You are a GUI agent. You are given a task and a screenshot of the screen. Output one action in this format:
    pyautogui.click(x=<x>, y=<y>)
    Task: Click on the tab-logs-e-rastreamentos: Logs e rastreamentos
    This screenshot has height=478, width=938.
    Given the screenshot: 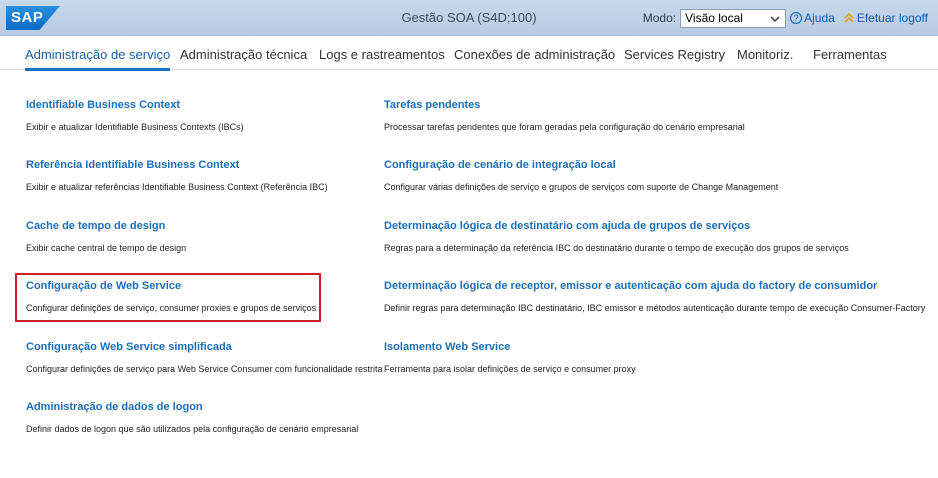 What is the action you would take?
    pyautogui.click(x=382, y=54)
    